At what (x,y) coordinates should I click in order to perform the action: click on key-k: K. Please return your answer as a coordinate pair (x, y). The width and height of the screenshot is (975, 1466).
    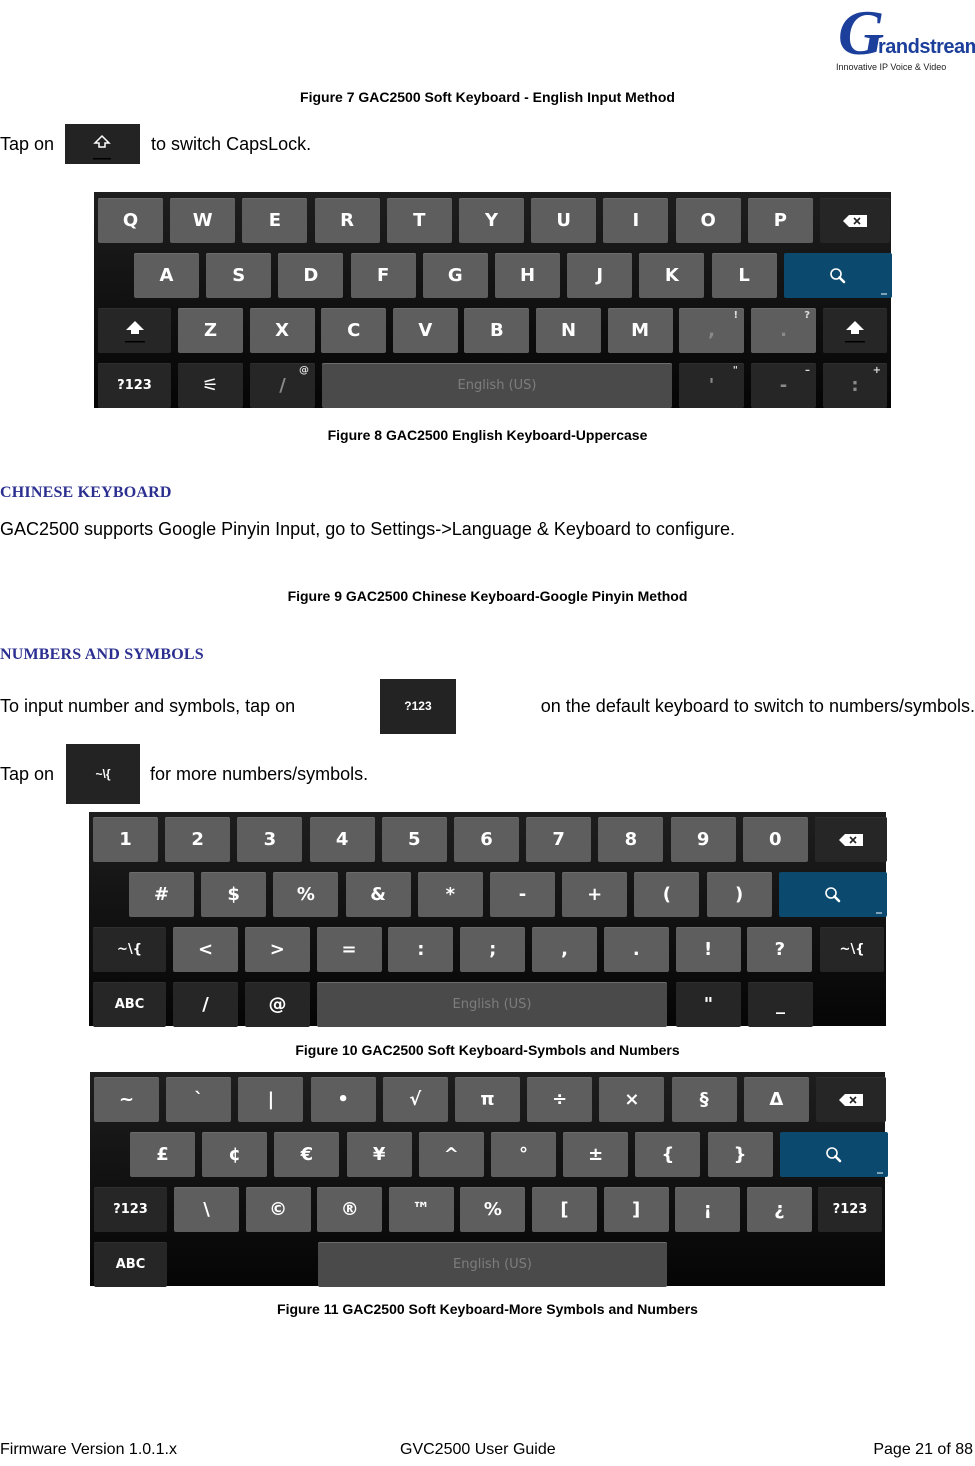
    Looking at the image, I should click on (672, 275).